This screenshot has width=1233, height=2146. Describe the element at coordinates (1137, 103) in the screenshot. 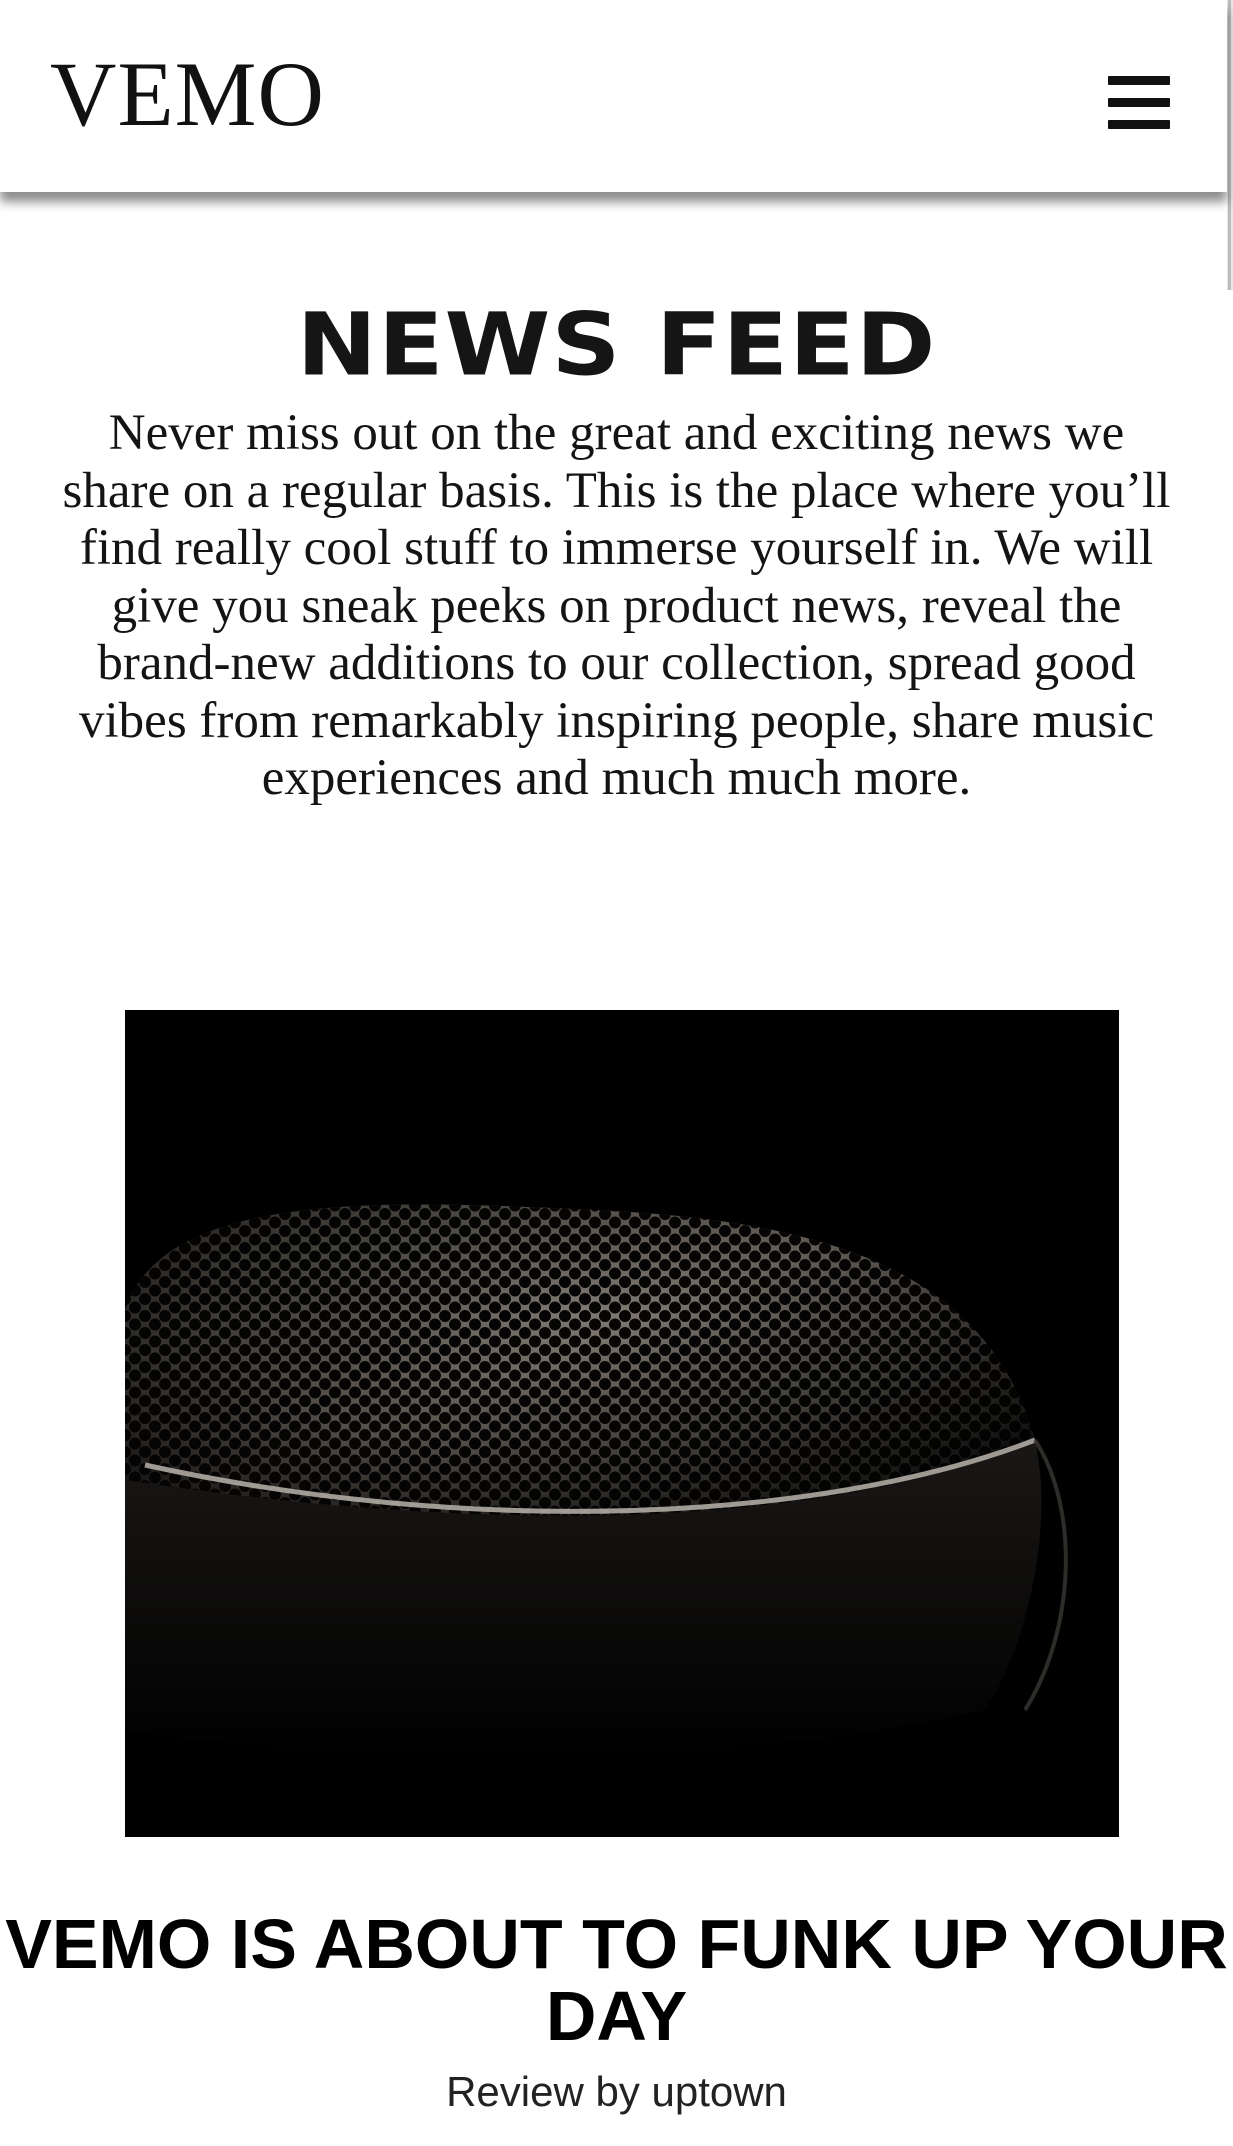

I see `hamburger-menu-icon` at that location.